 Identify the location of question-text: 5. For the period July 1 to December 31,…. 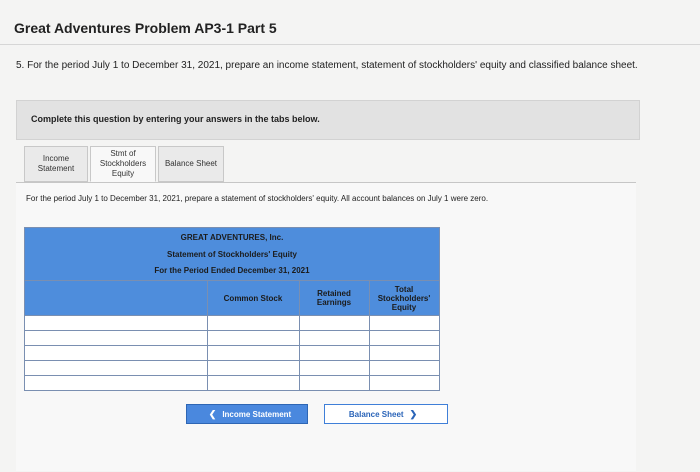
(327, 65).